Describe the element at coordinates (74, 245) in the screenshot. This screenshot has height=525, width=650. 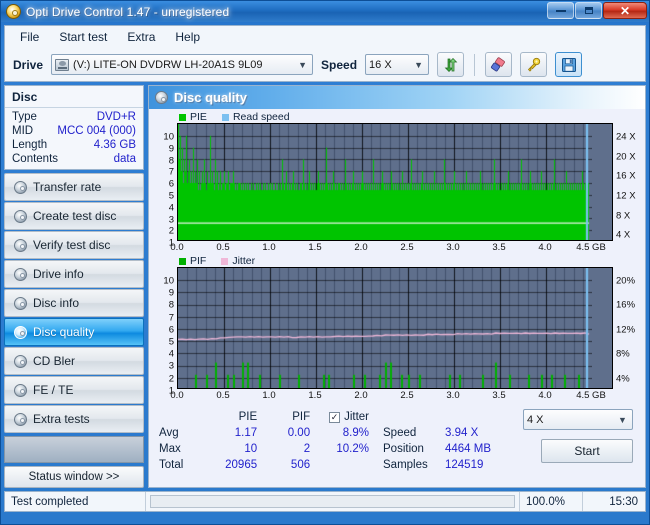
I see `sidebar-item-verify-test-disc: Verify test disc` at that location.